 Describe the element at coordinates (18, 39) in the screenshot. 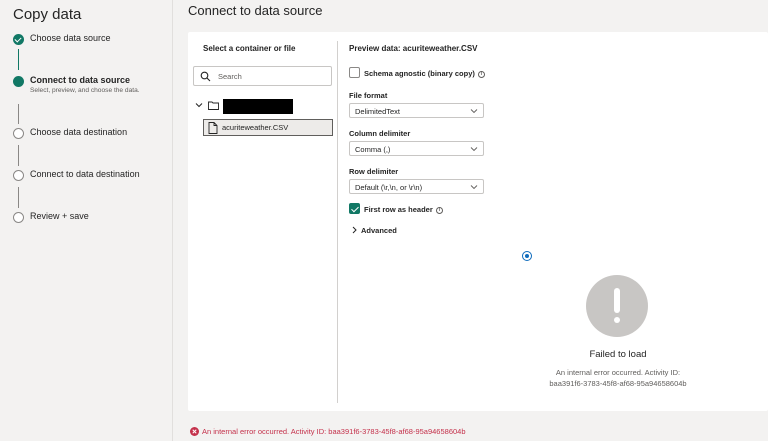

I see `step-complete-icon` at that location.